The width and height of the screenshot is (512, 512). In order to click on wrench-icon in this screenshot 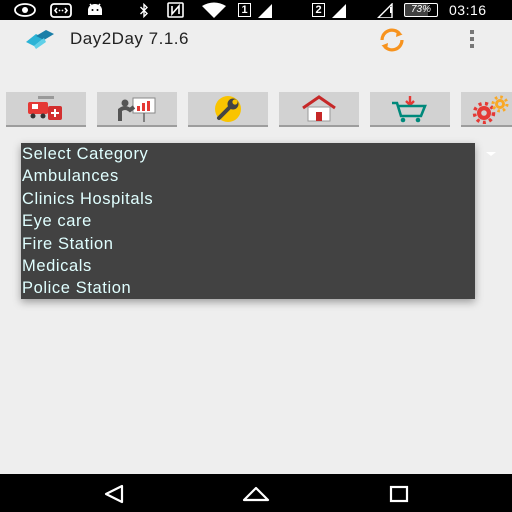, I will do `click(228, 108)`.